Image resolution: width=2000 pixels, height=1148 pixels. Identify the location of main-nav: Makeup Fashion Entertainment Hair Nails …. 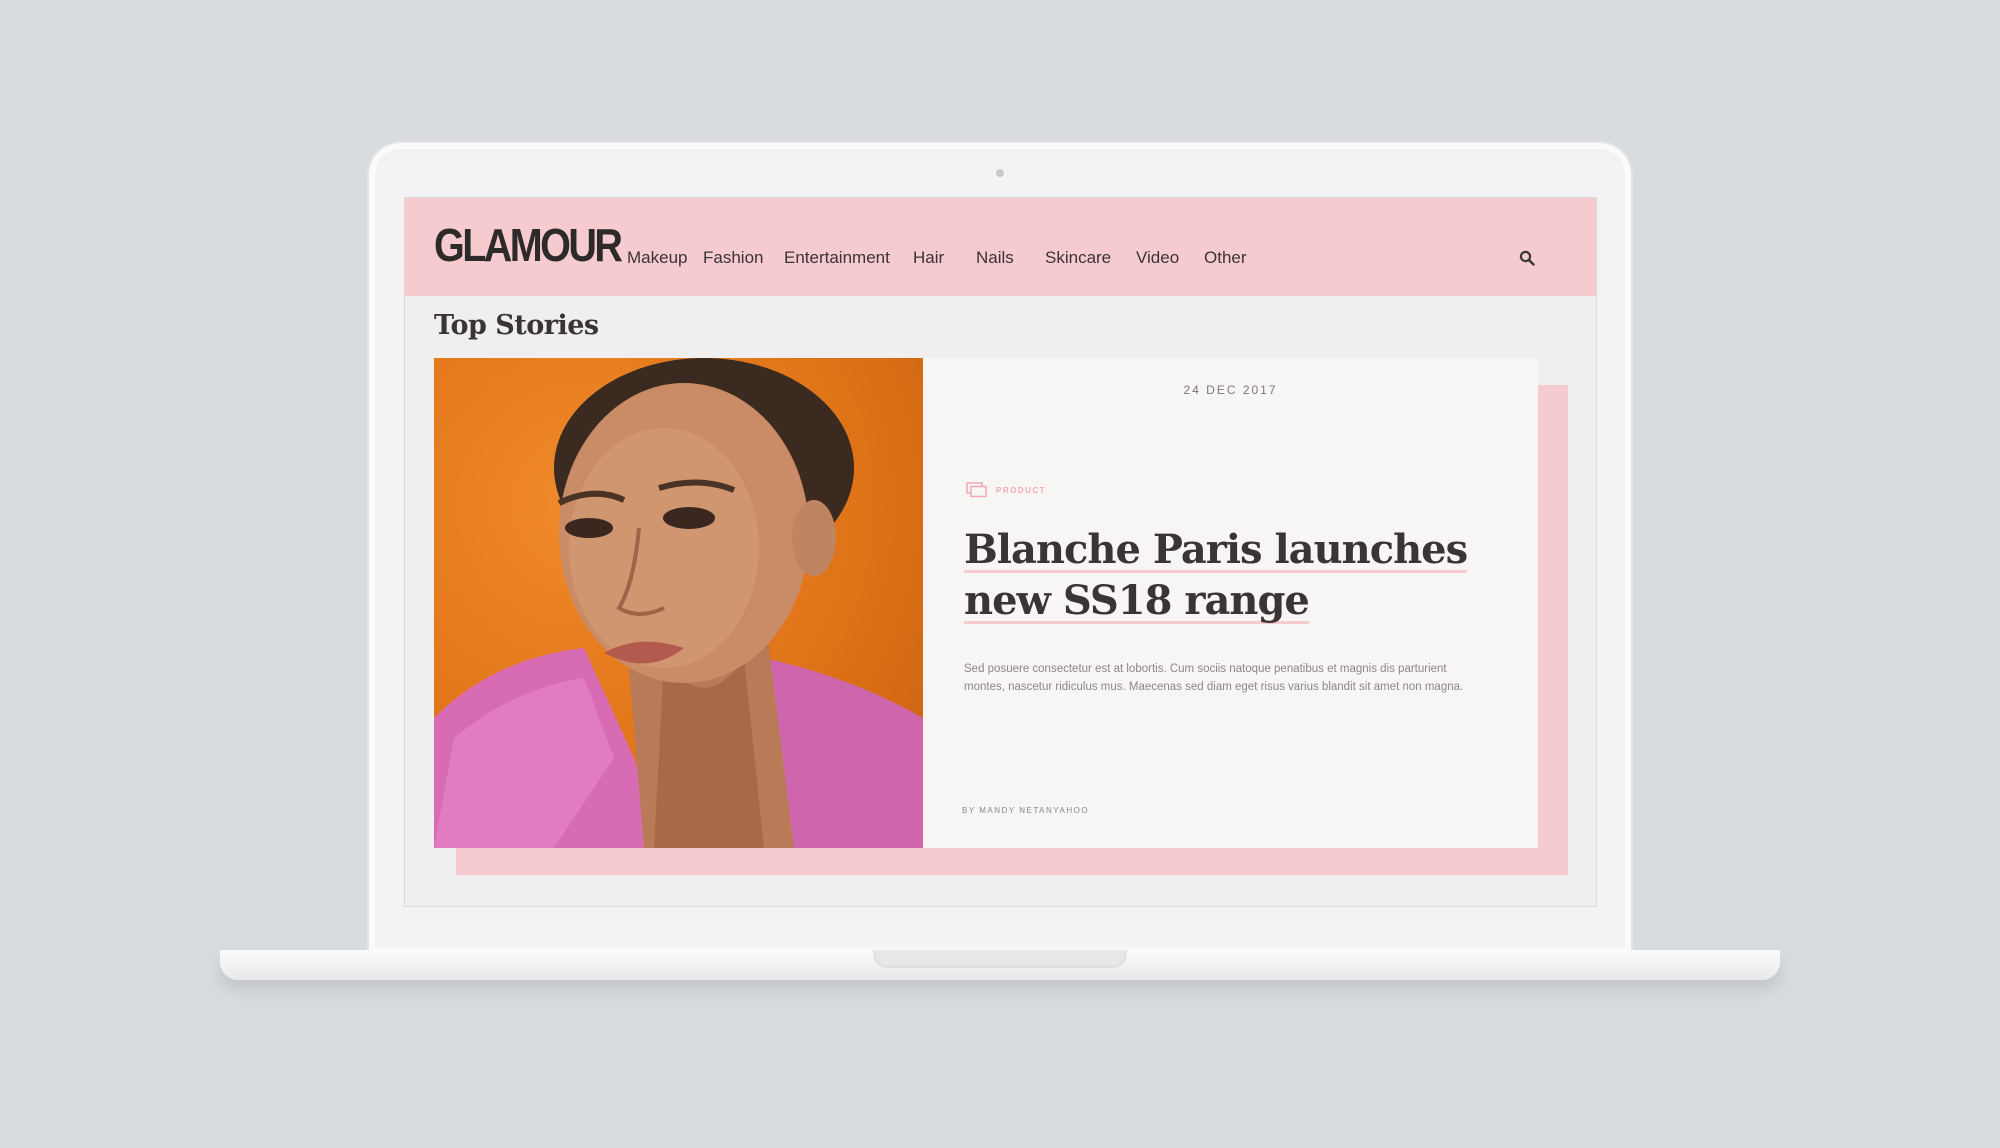
(1000, 247).